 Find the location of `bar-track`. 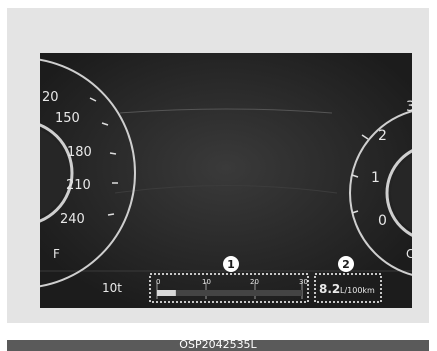

bar-track is located at coordinates (229, 293).